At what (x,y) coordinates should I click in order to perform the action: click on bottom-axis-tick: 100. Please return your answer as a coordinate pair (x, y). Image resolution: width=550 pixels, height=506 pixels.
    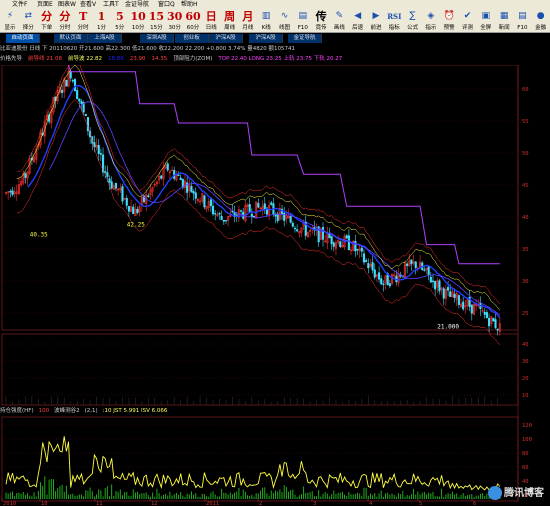
    Looking at the image, I should click on (527, 440).